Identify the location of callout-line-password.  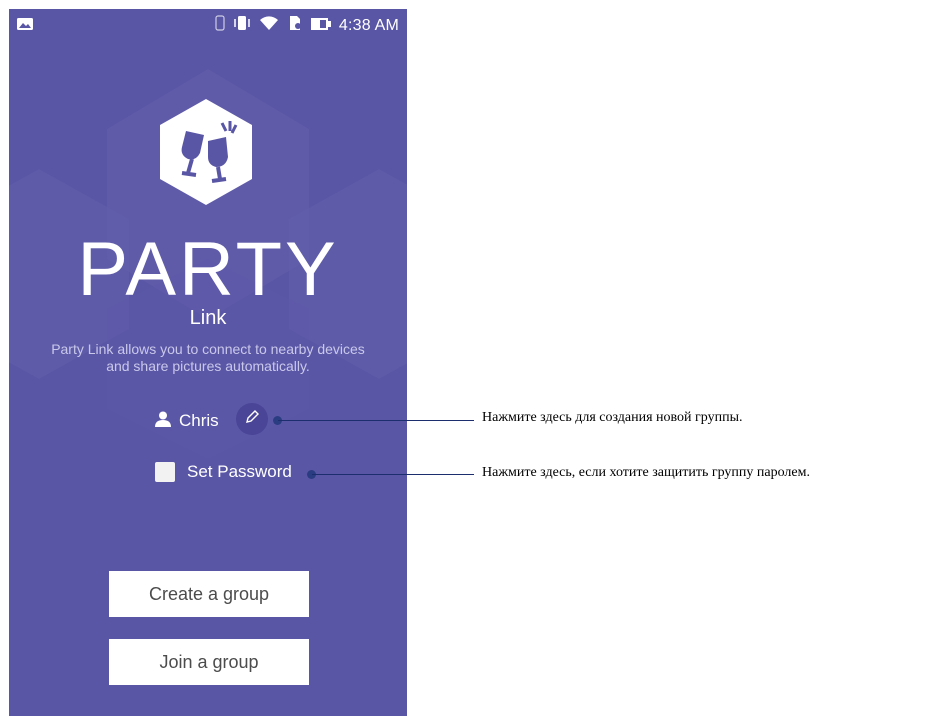
(393, 474).